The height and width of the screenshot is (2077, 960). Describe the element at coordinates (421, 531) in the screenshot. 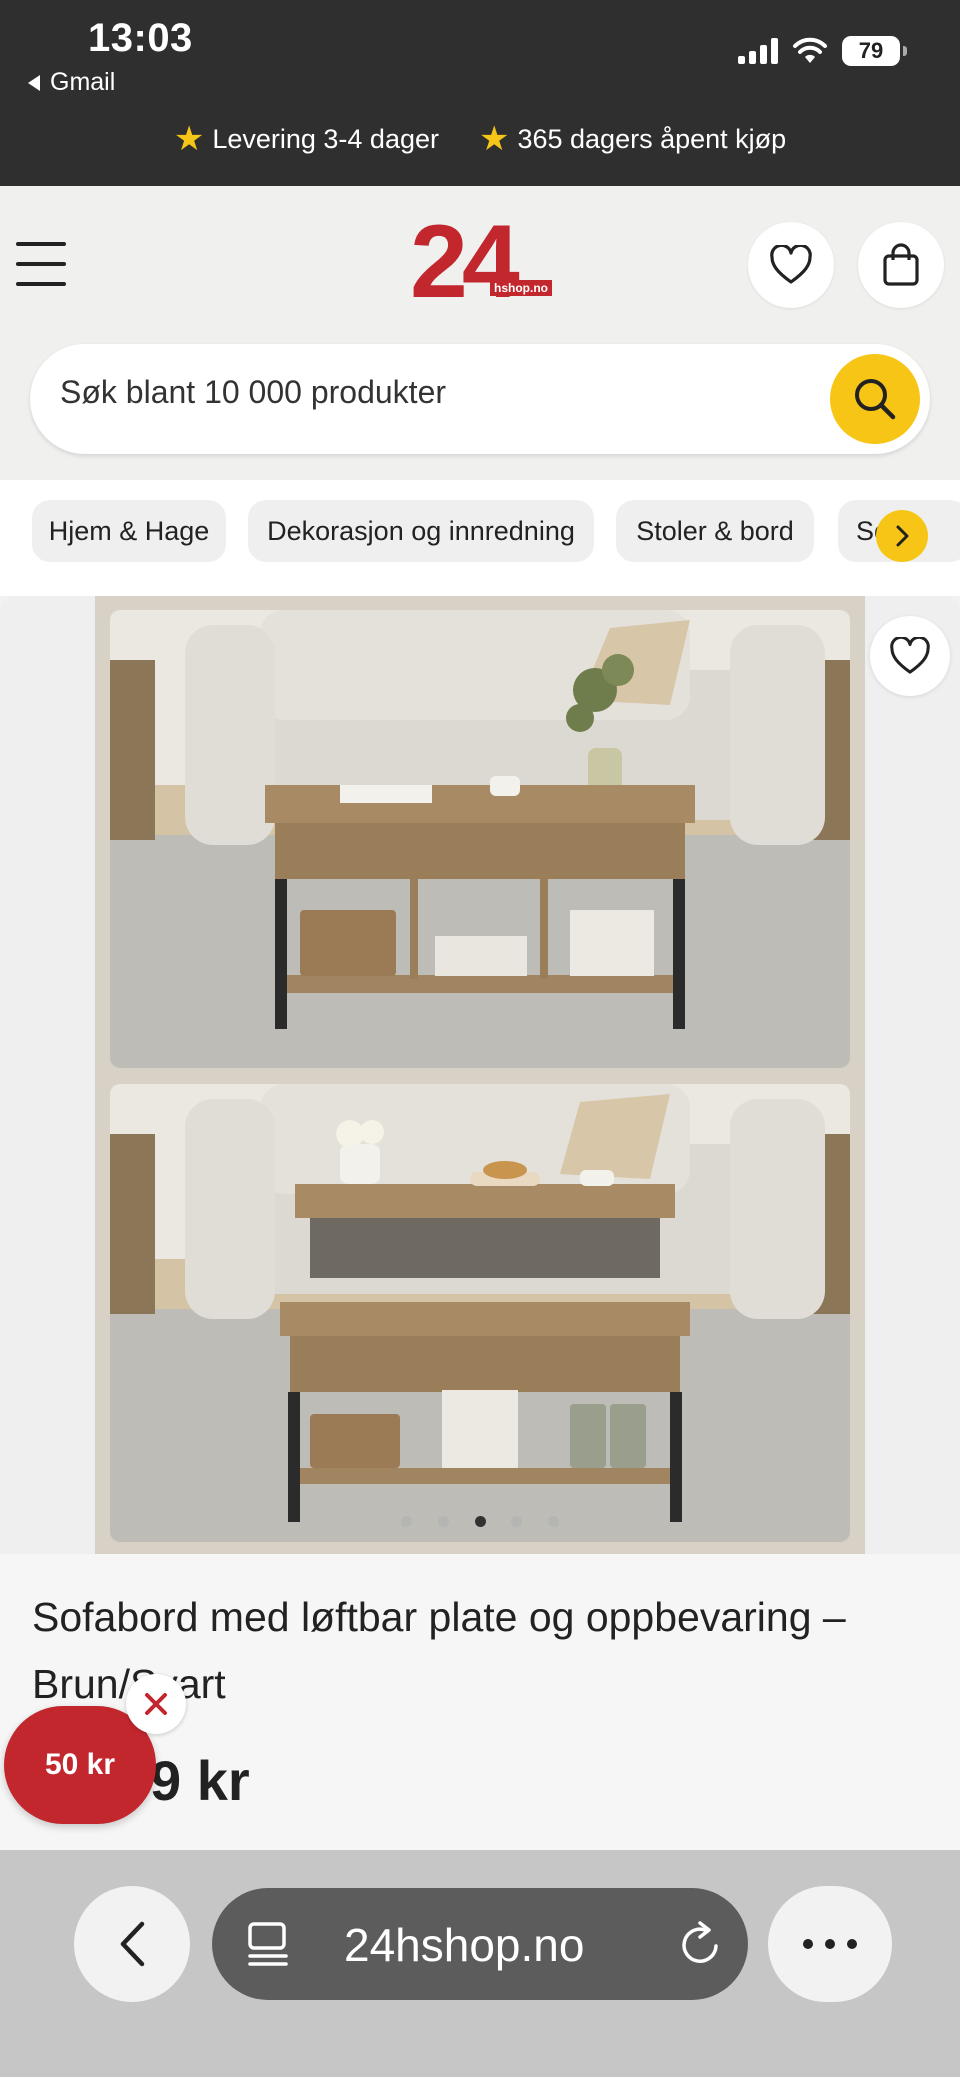

I see `category-chip-dekorasjon: Dekorasjon og innredning` at that location.